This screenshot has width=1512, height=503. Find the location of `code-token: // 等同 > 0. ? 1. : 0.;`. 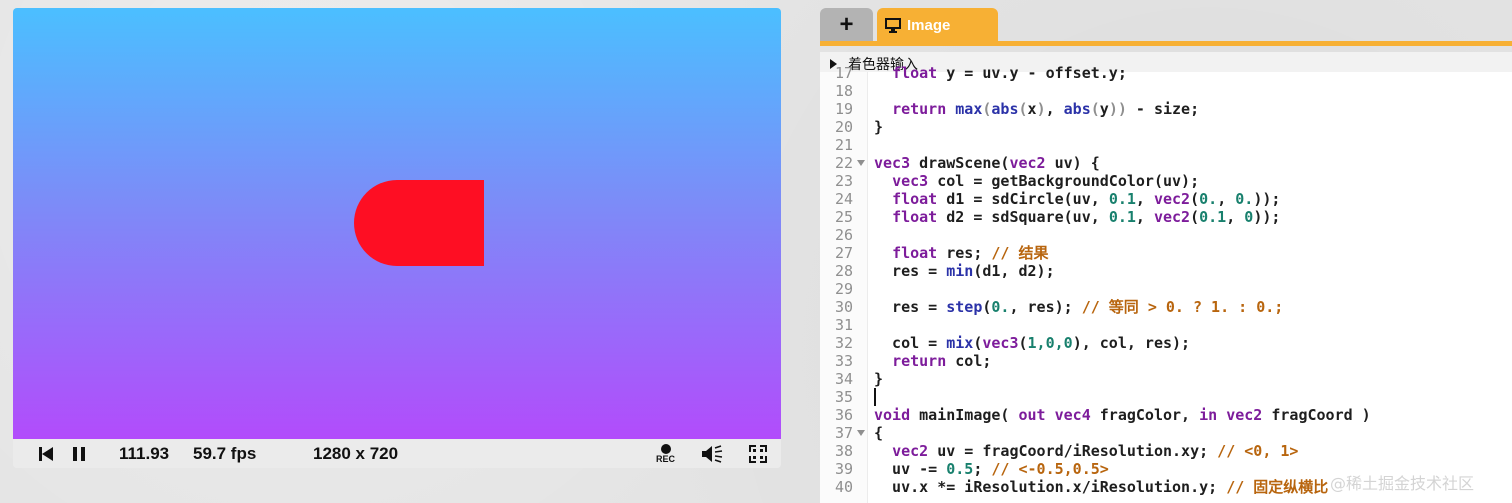

code-token: // 等同 > 0. ? 1. : 0.; is located at coordinates (1182, 307).